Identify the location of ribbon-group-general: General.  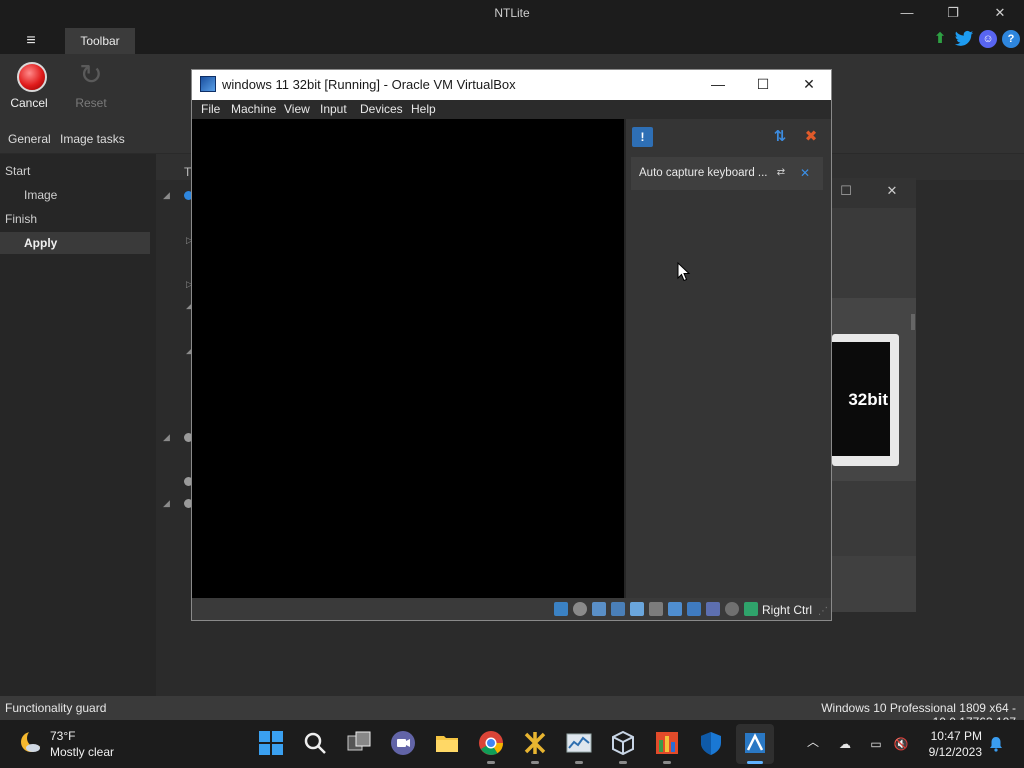
(29, 139).